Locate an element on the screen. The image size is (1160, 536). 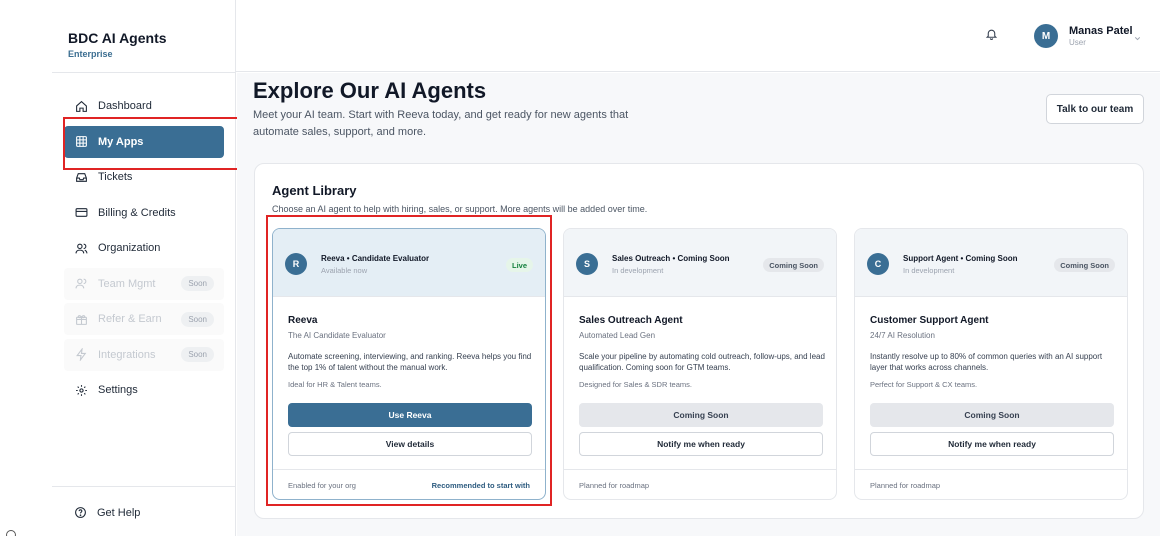
sidebar-item-label: Organization is located at coordinates (129, 248).